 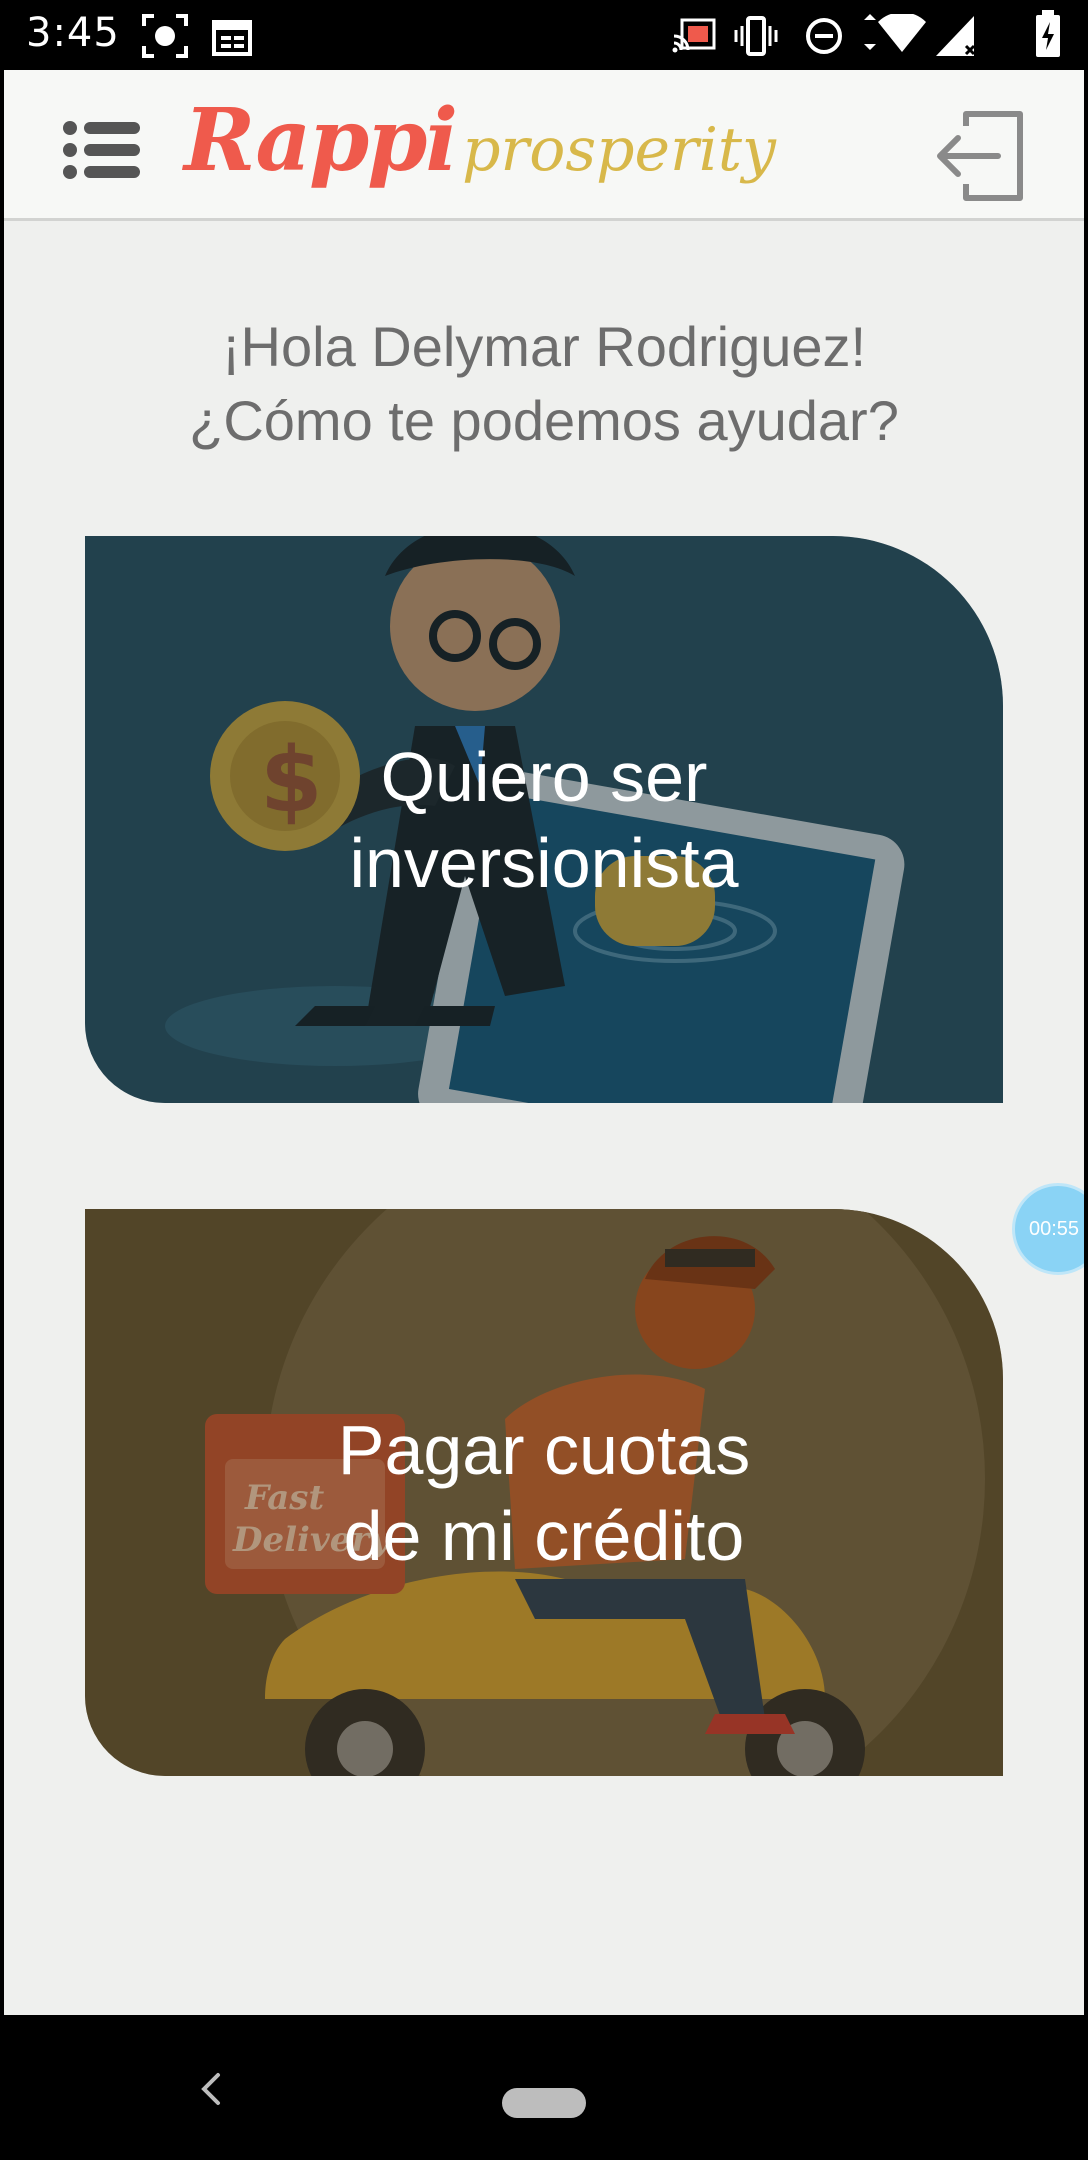 What do you see at coordinates (895, 33) in the screenshot?
I see `wifi-icon` at bounding box center [895, 33].